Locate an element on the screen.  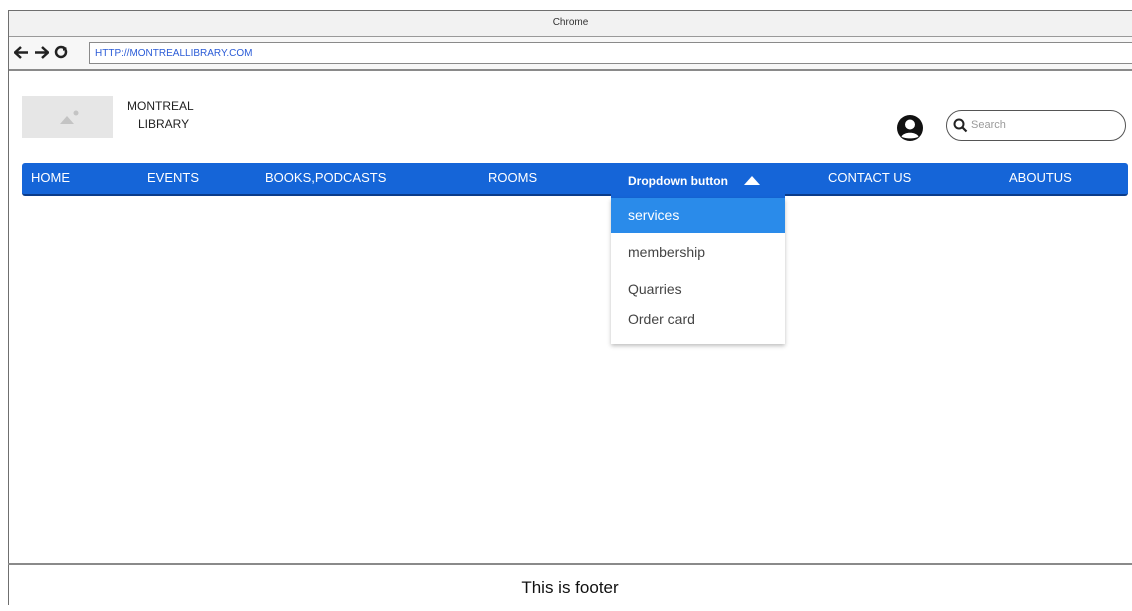
browser-titlebar: Chrome is located at coordinates (570, 24).